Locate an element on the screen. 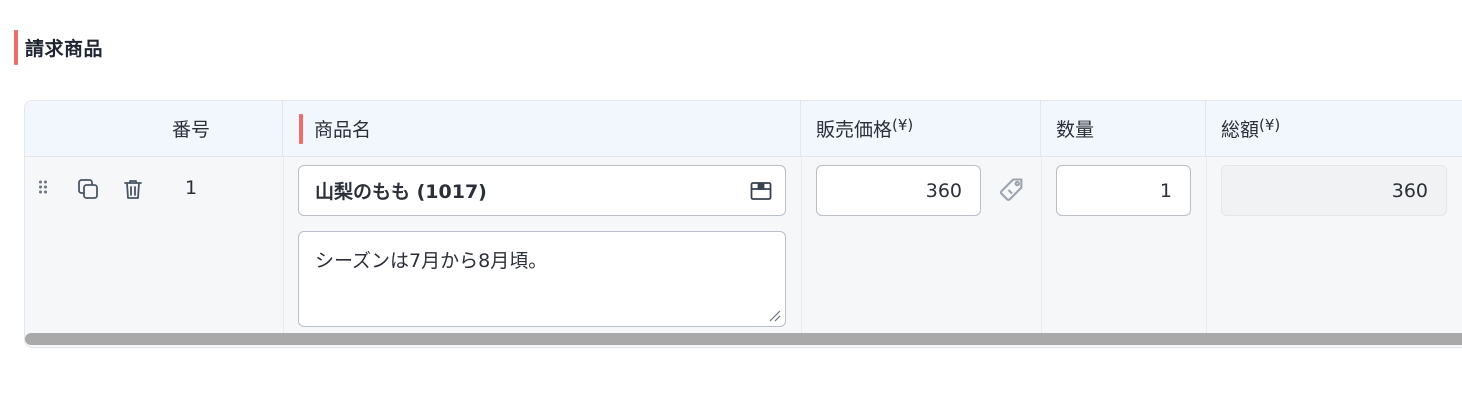 The height and width of the screenshot is (402, 1462). price-tag-icon is located at coordinates (1012, 190).